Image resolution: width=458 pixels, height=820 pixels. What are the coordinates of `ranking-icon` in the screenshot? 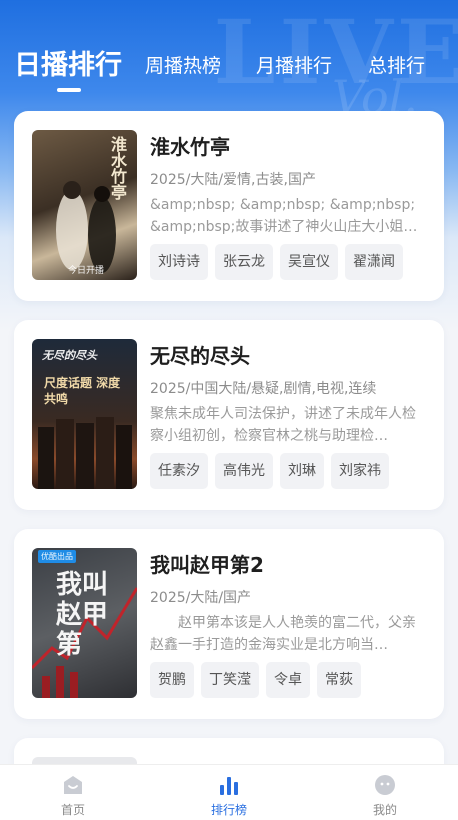 It's located at (229, 786).